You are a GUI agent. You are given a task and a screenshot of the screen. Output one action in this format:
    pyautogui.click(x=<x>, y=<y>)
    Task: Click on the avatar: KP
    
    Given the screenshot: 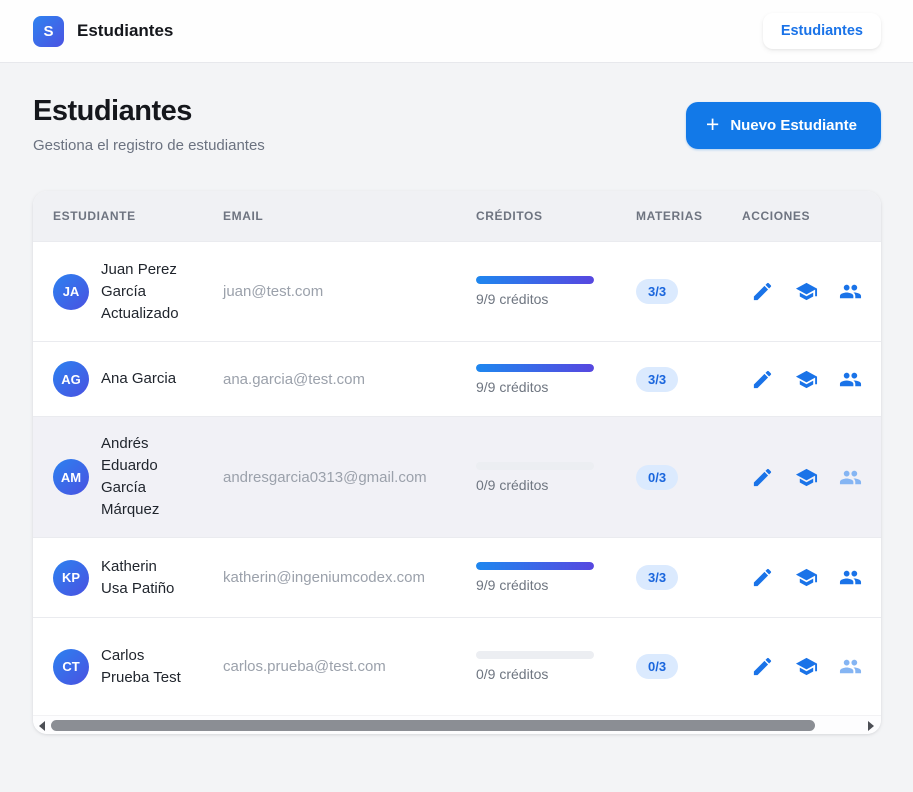 What is the action you would take?
    pyautogui.click(x=71, y=577)
    